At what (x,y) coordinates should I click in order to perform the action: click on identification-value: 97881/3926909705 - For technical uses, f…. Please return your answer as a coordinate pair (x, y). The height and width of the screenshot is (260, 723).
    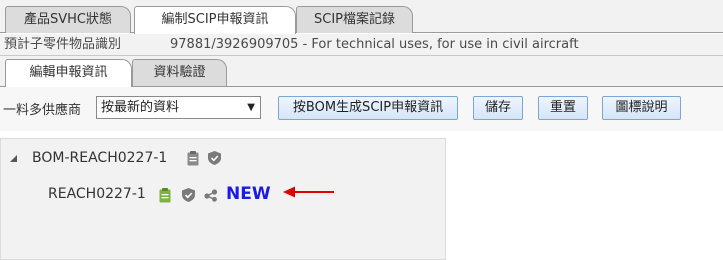
    Looking at the image, I should click on (374, 44).